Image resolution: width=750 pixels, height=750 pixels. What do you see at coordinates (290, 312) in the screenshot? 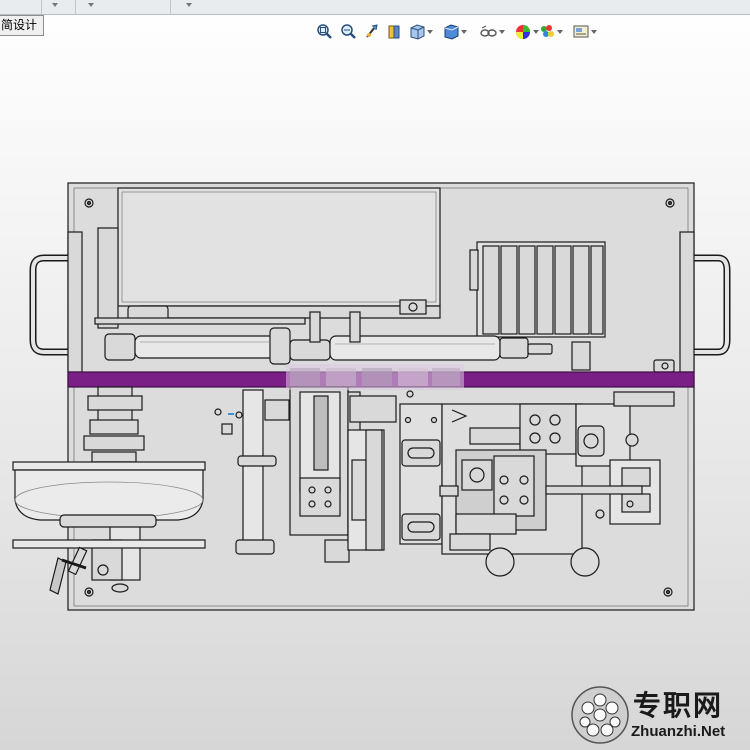
I see `housing-base` at bounding box center [290, 312].